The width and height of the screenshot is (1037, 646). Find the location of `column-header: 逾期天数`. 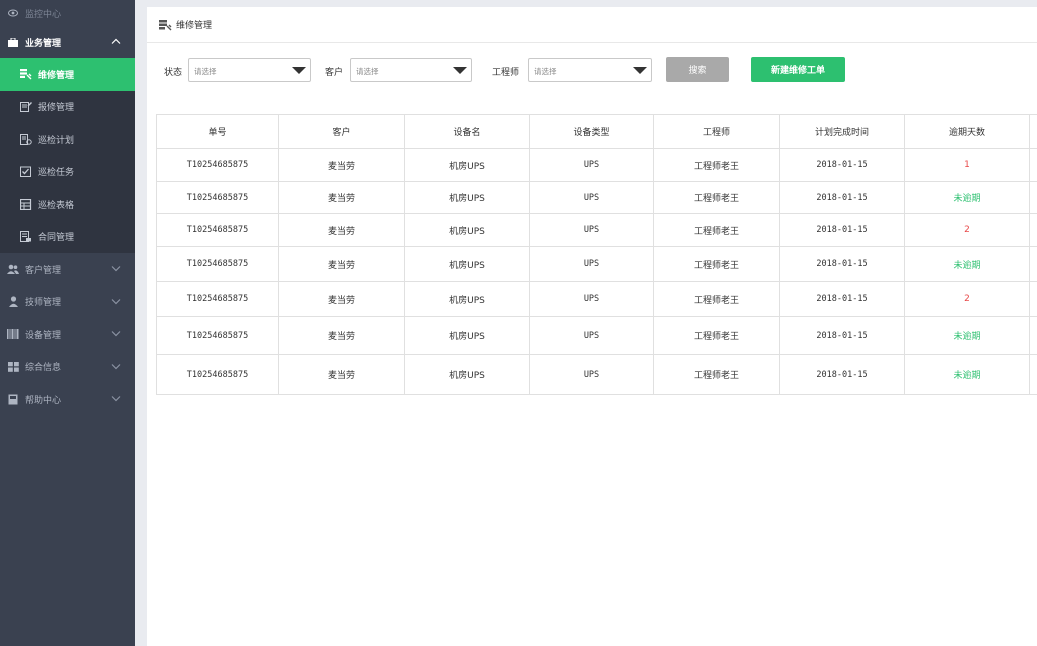

column-header: 逾期天数 is located at coordinates (967, 131).